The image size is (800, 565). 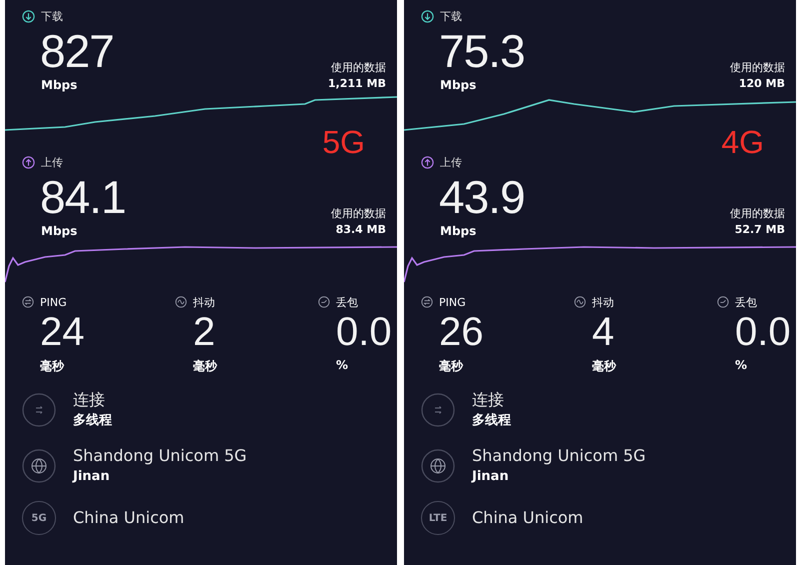 I want to click on network-tag: 4G, so click(x=742, y=142).